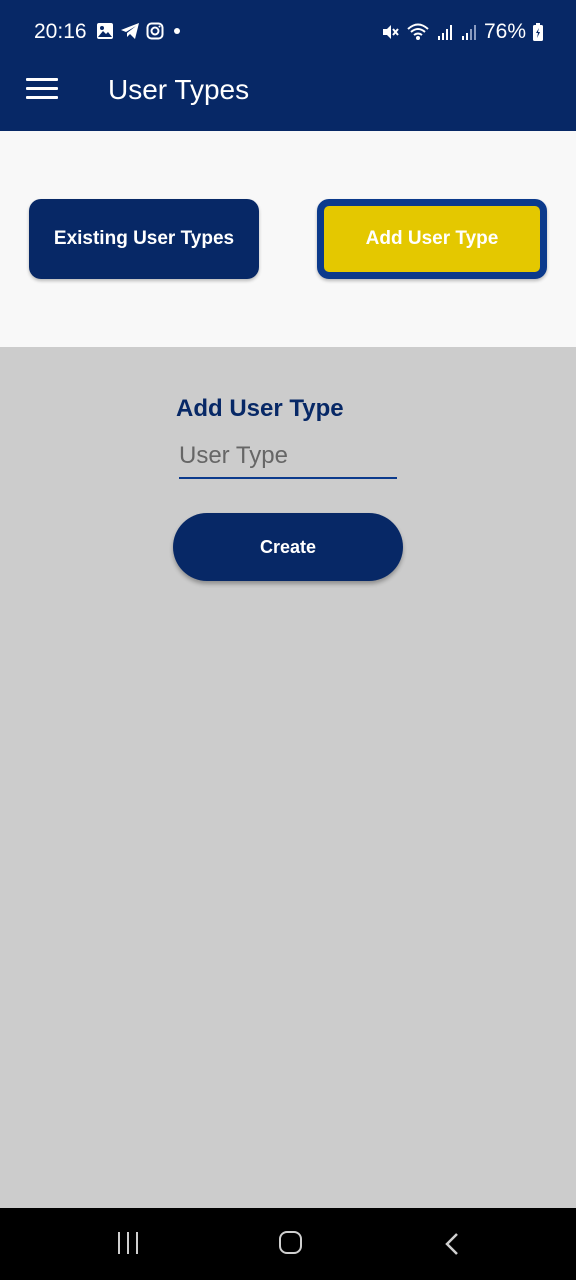  What do you see at coordinates (130, 31) in the screenshot?
I see `telegram-icon` at bounding box center [130, 31].